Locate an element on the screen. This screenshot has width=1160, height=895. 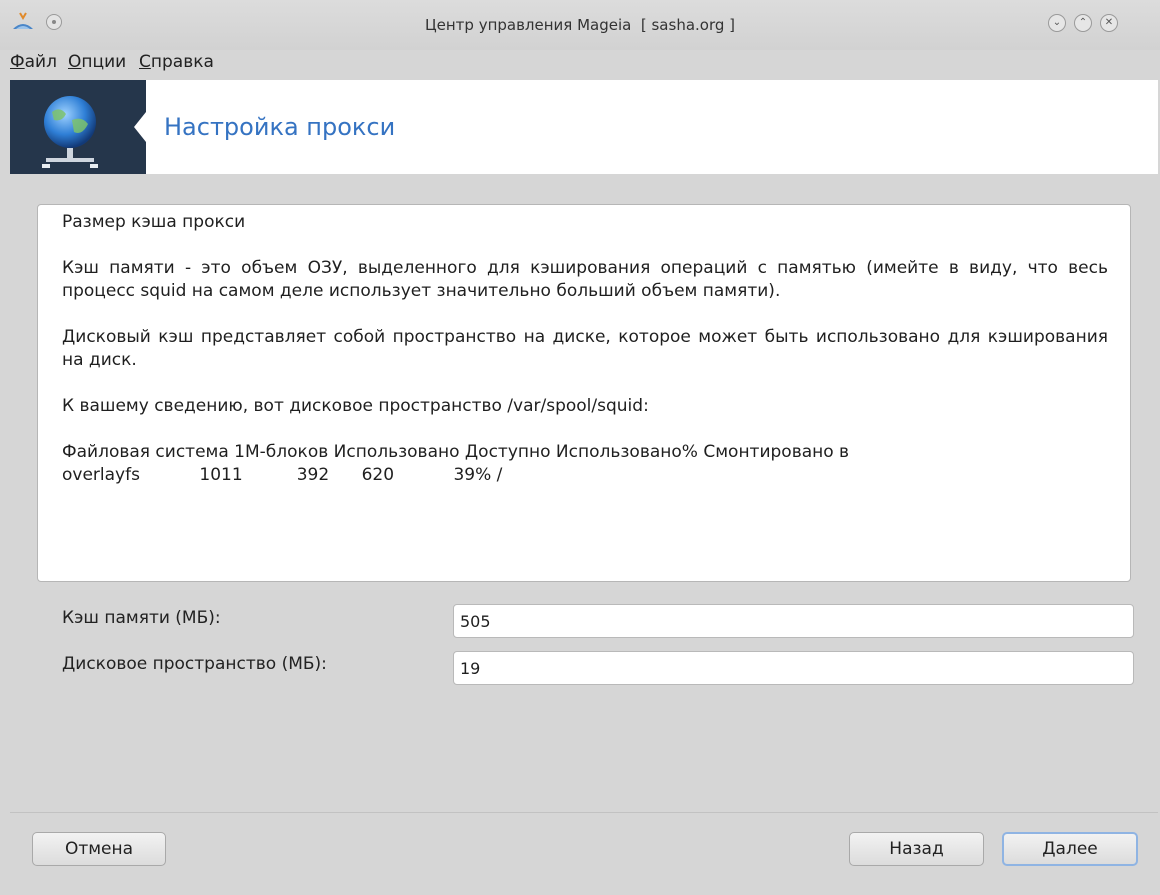
close-icon: ✕ is located at coordinates (1109, 22).